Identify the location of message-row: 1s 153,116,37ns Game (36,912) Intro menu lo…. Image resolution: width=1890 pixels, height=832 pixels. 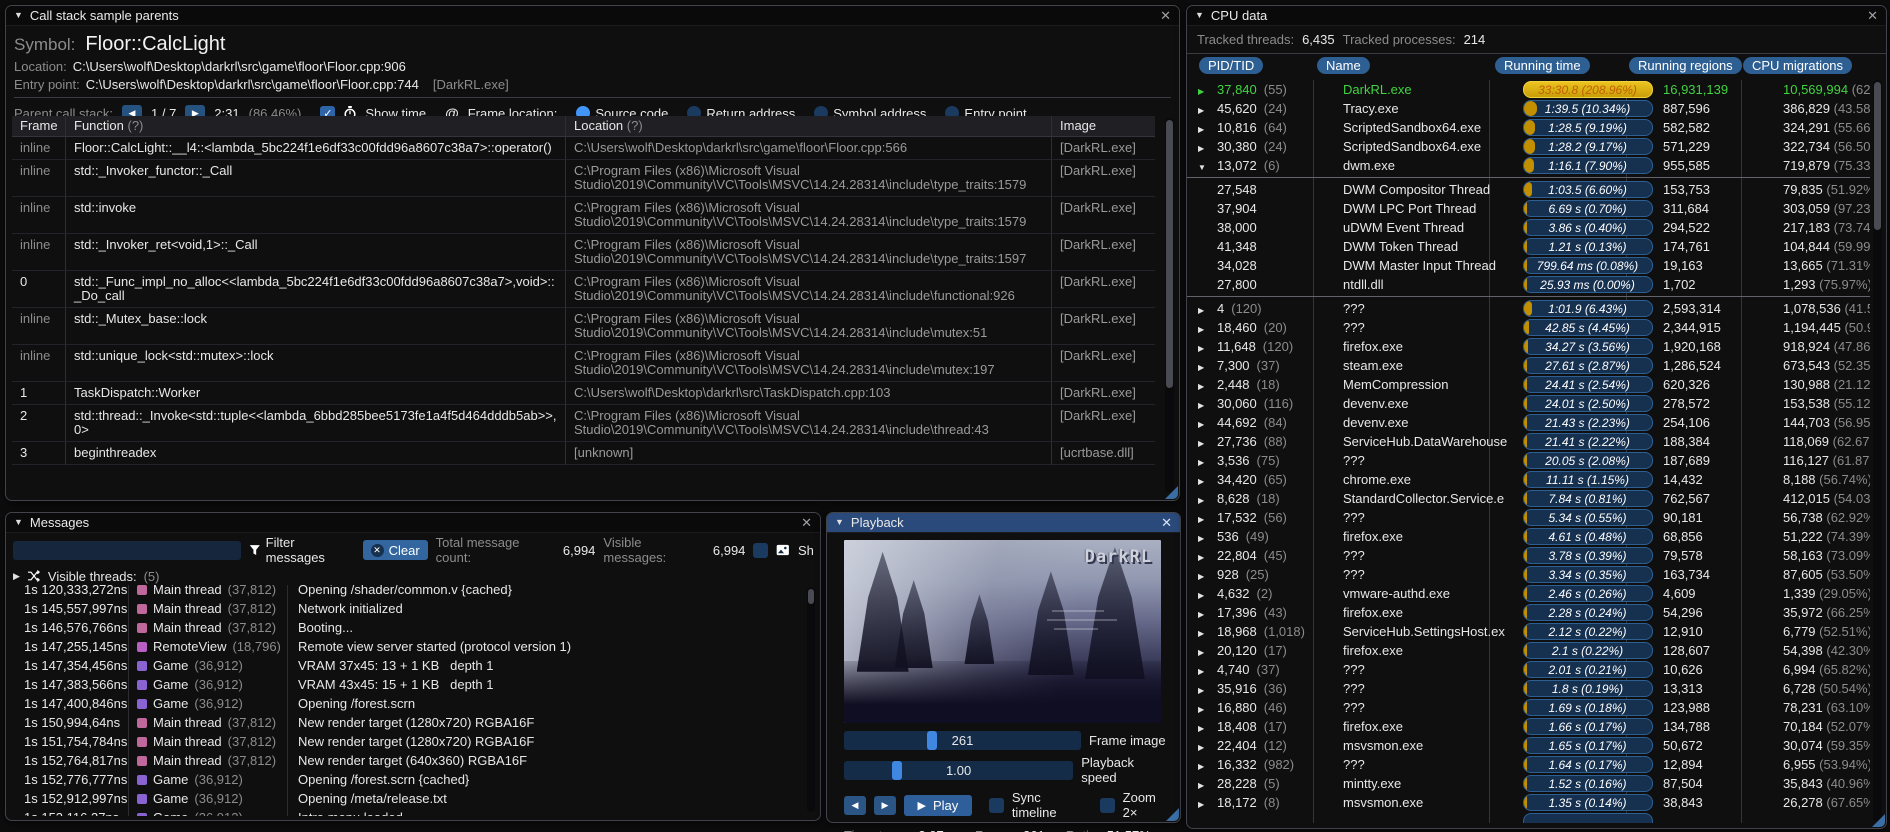
(405, 812).